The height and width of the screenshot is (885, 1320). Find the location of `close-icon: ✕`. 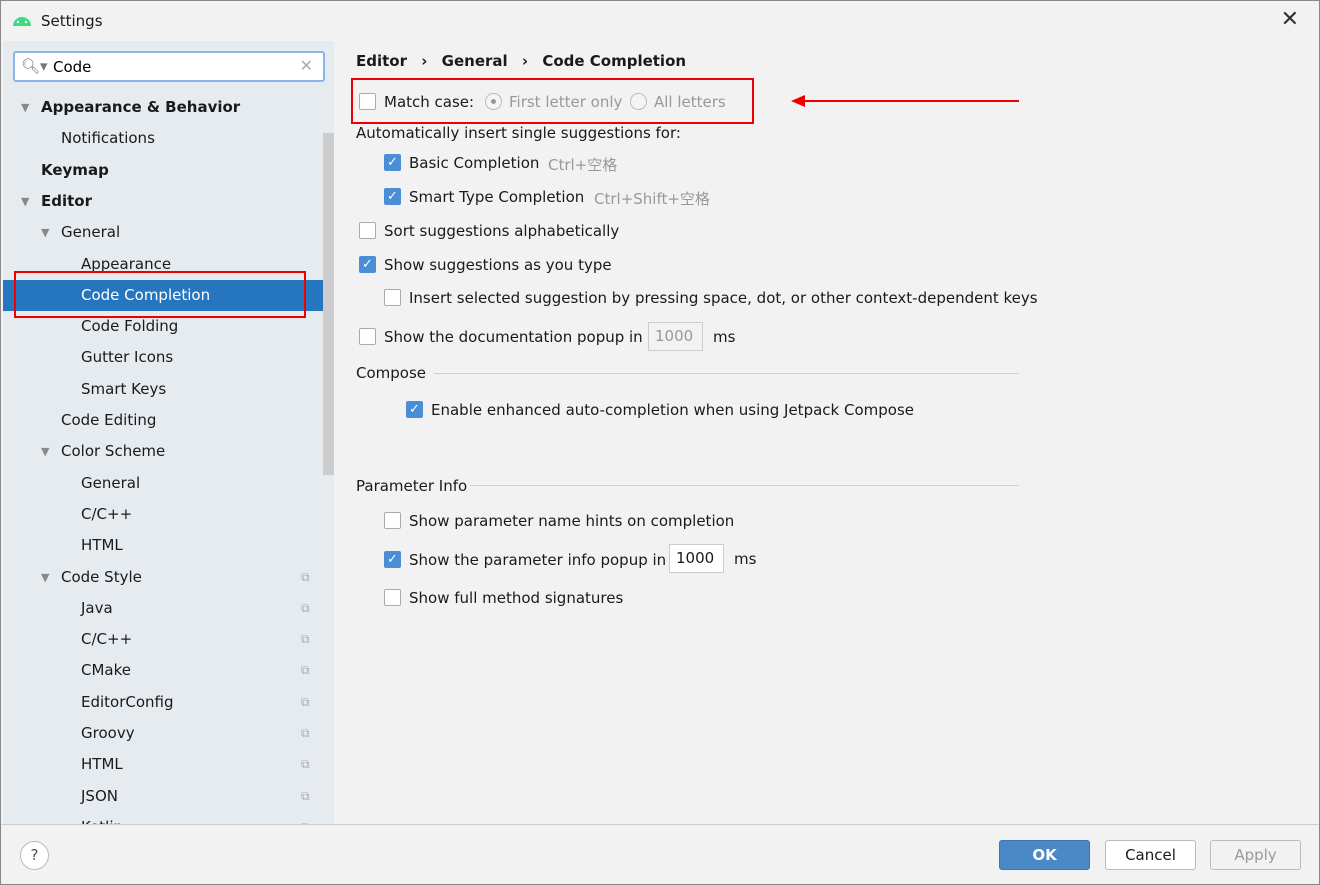

close-icon: ✕ is located at coordinates (1290, 19).